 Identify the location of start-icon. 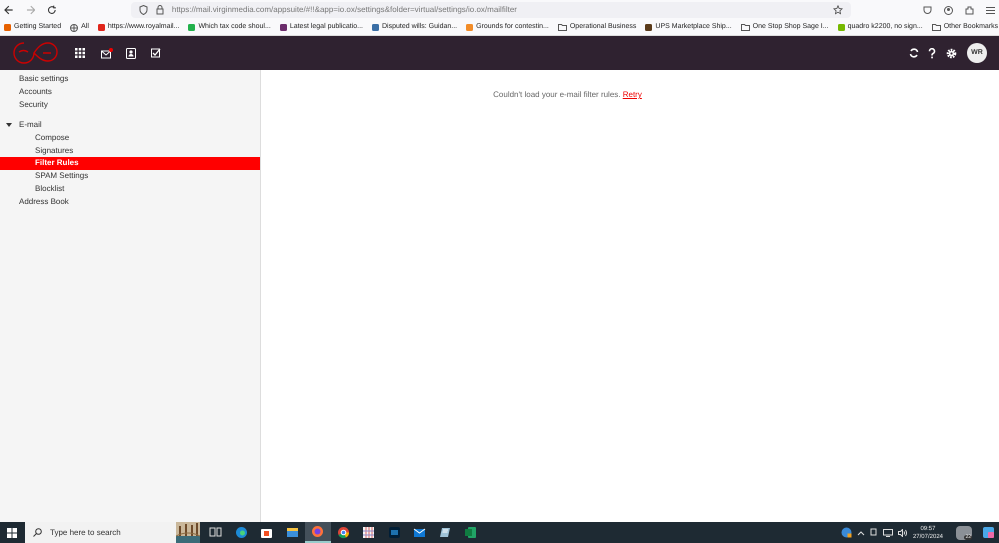
(12, 533).